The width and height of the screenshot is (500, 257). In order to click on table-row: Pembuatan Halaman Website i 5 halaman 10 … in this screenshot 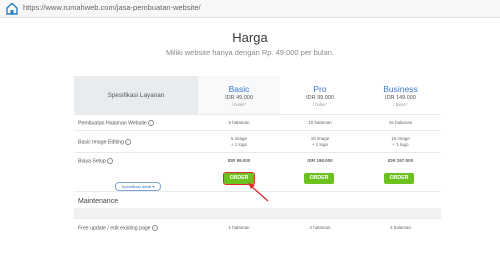, I will do `click(257, 122)`.